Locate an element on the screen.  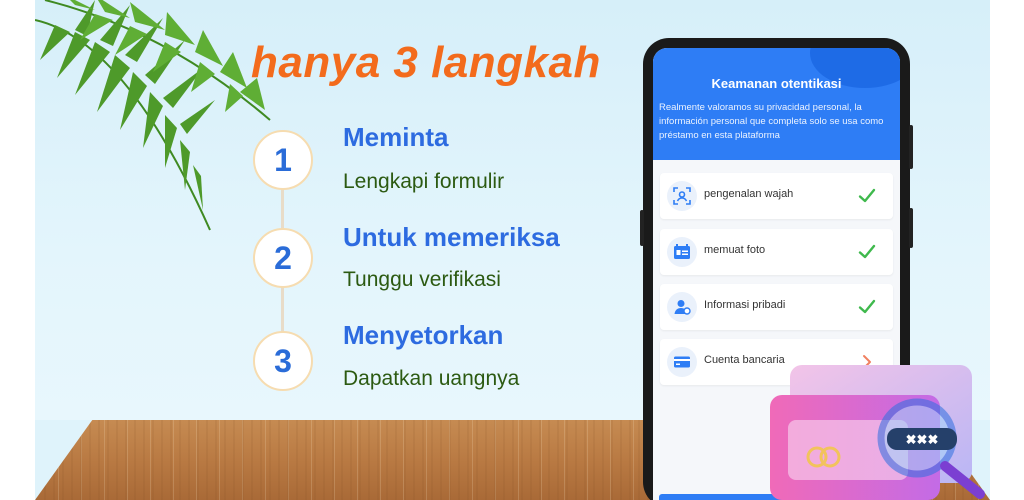
step-1-subtitle: Lengkapi formulir is located at coordinates (424, 181).